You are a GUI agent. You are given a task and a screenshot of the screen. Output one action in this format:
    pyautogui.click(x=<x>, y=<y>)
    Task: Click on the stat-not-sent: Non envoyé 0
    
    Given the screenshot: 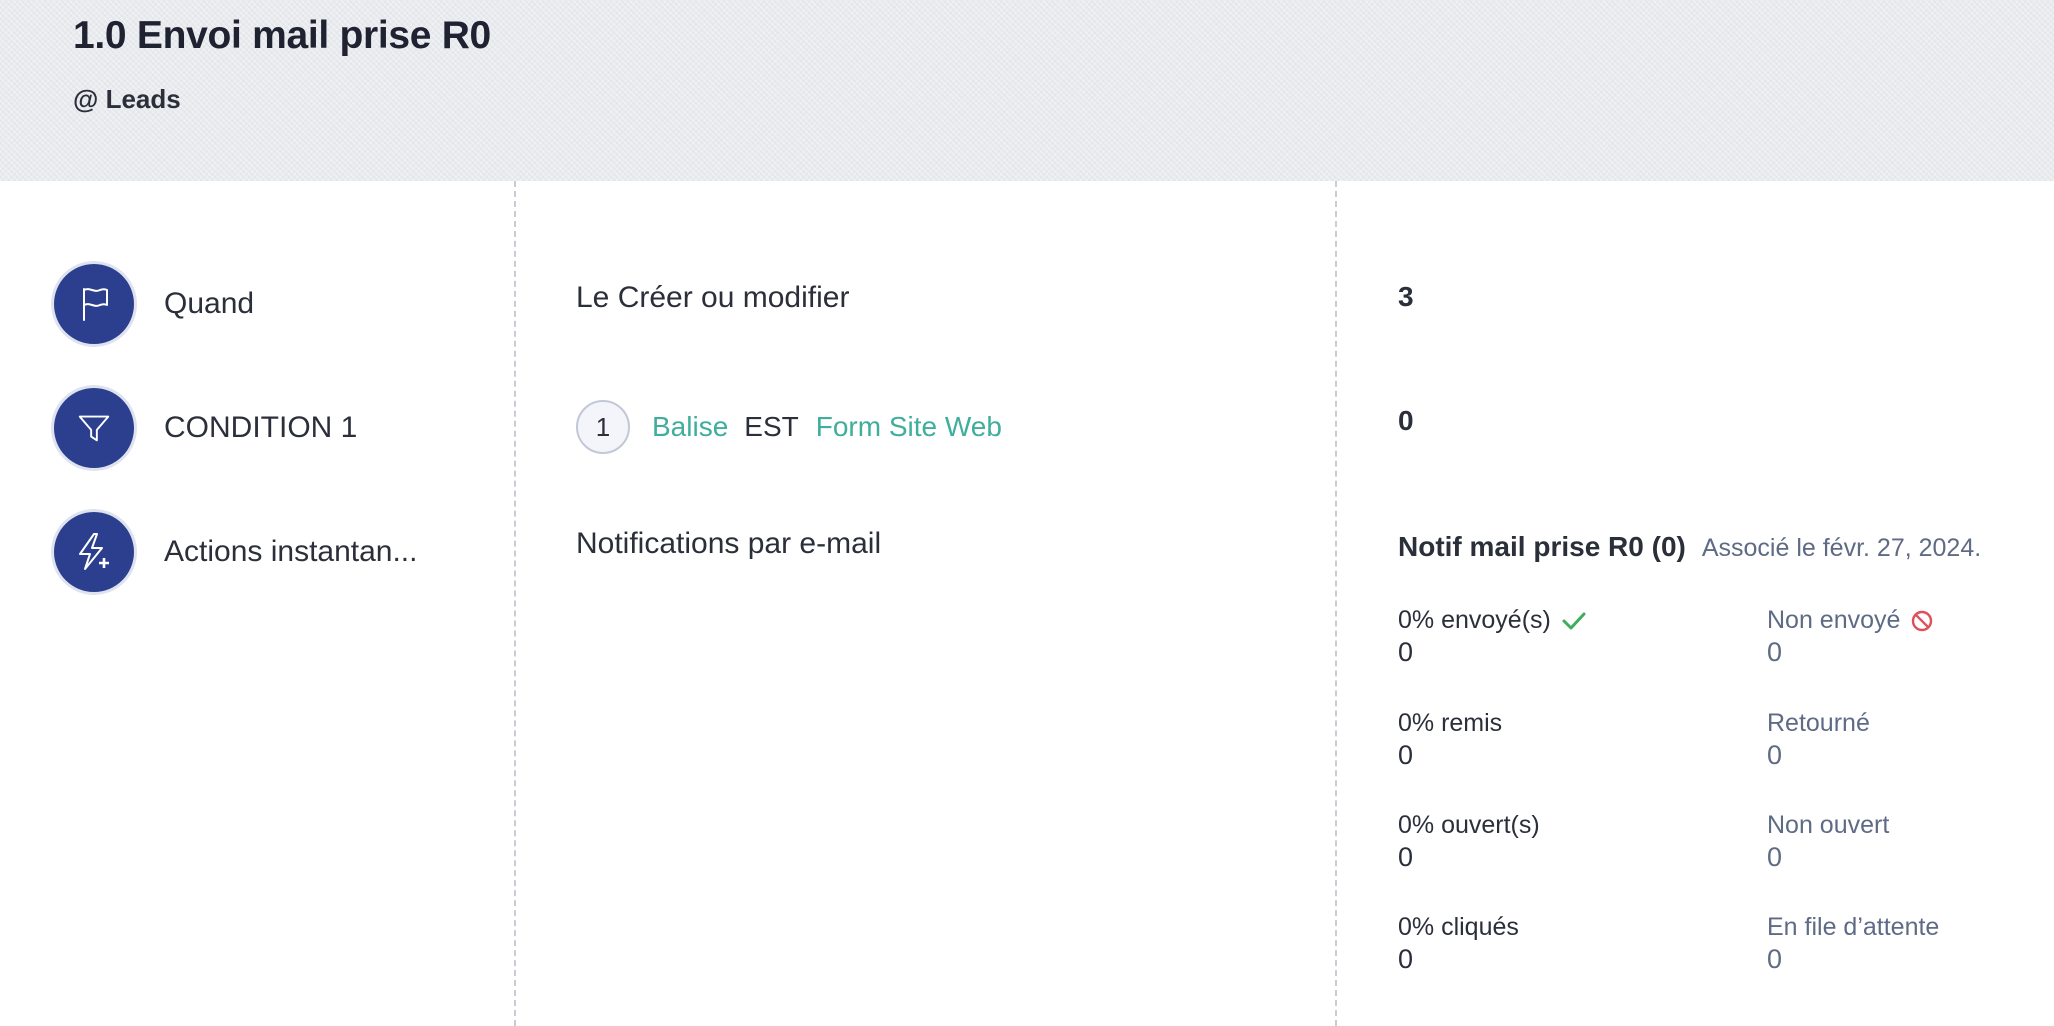 What is the action you would take?
    pyautogui.click(x=1850, y=637)
    